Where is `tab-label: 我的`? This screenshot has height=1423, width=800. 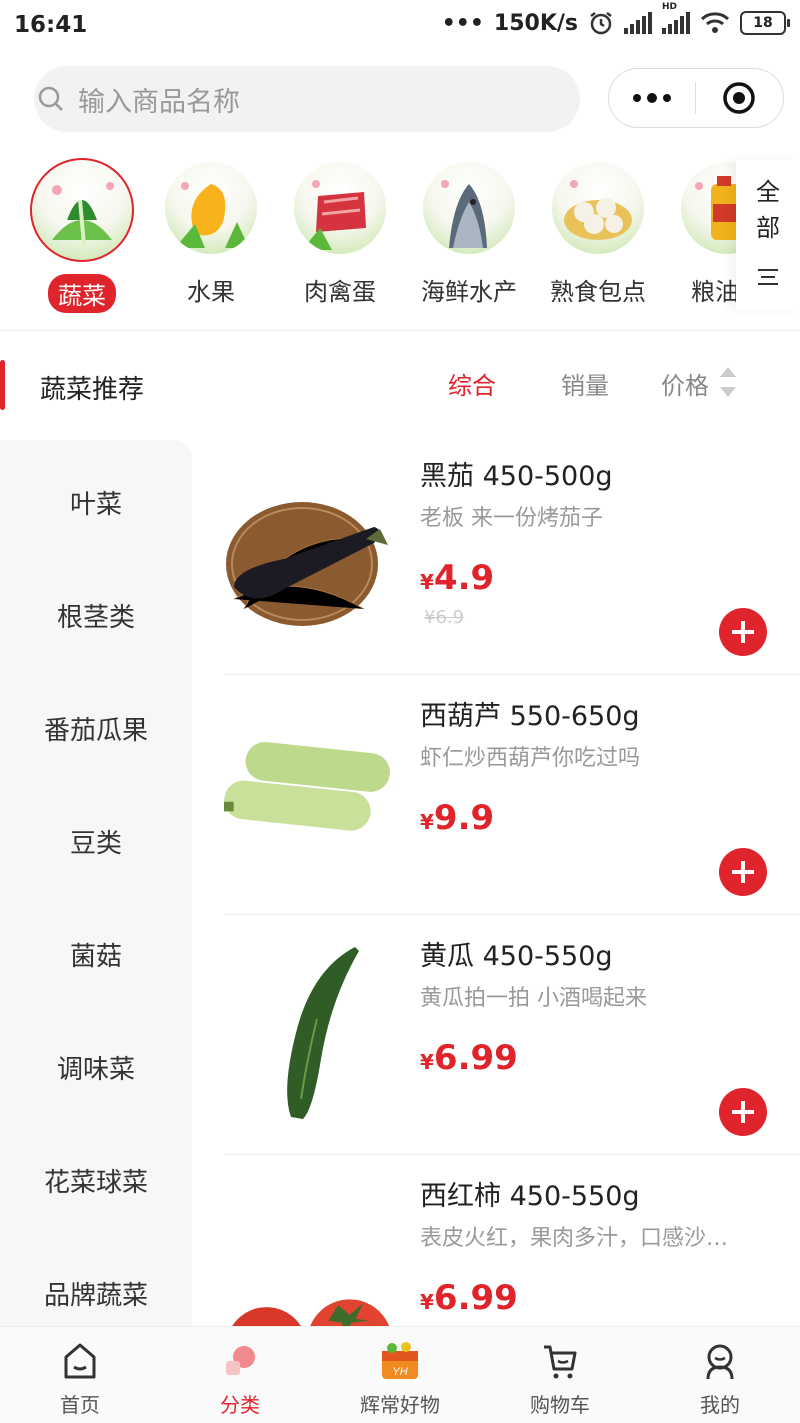
tab-label: 我的 is located at coordinates (720, 1405).